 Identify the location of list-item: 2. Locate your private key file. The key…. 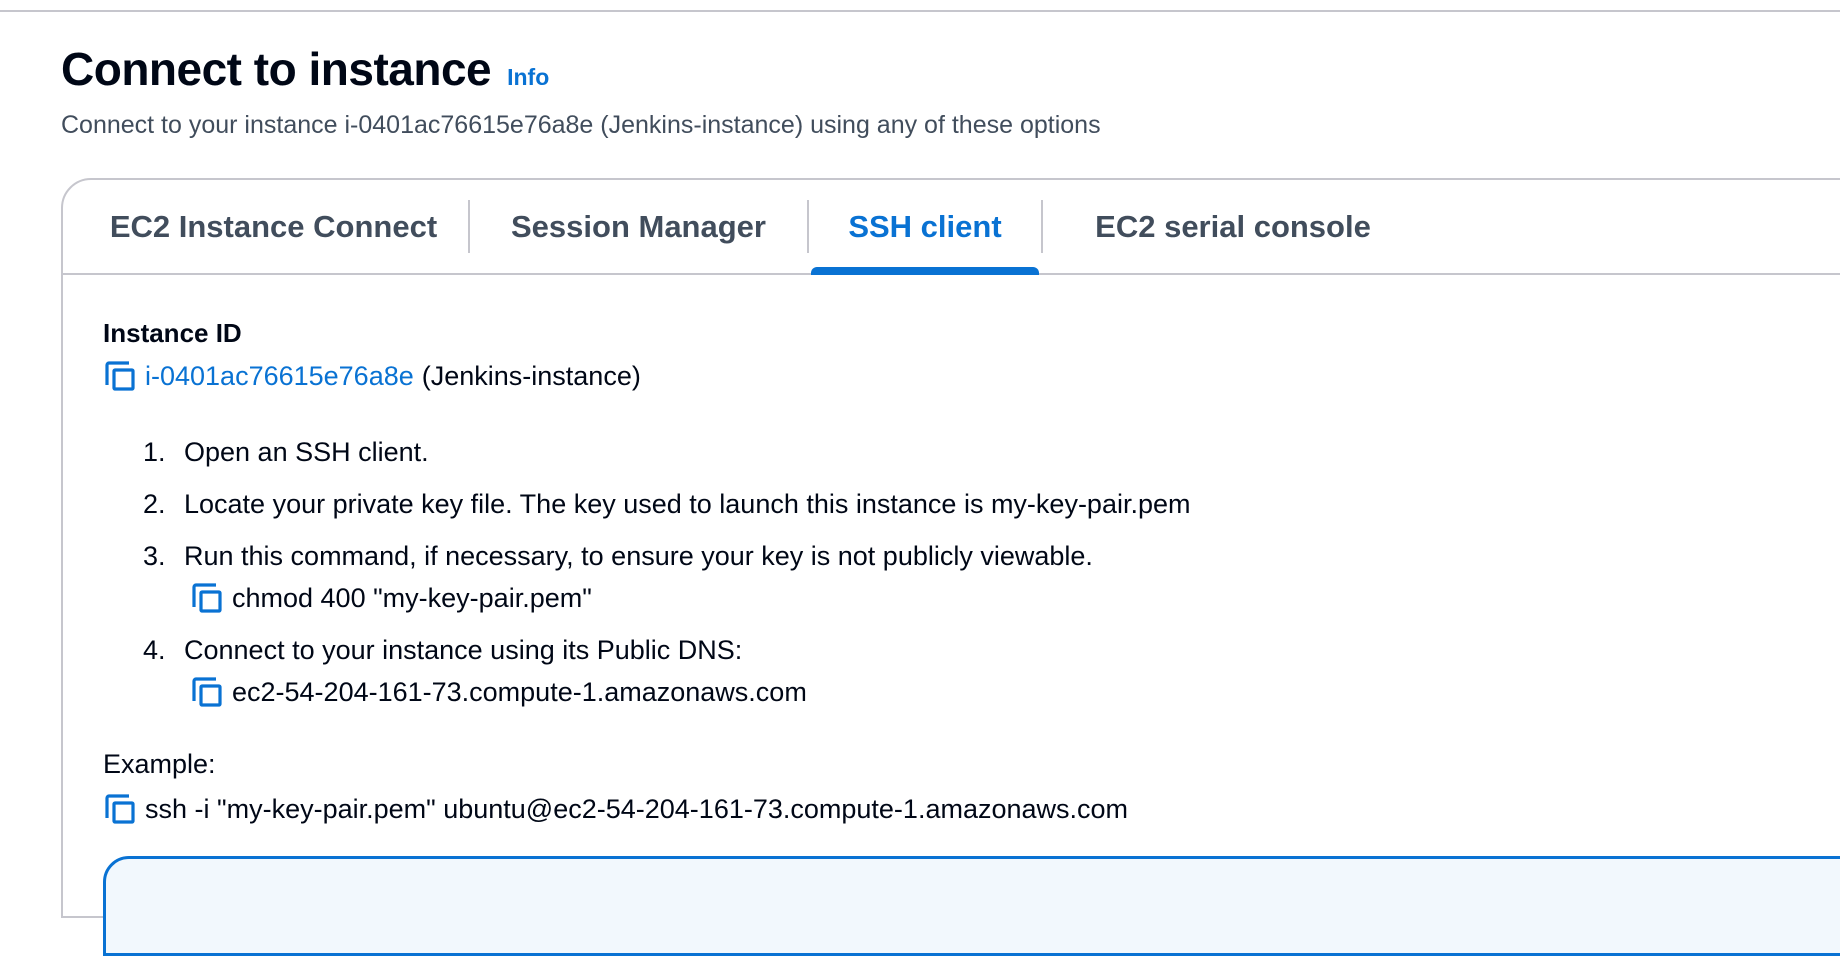
(991, 504).